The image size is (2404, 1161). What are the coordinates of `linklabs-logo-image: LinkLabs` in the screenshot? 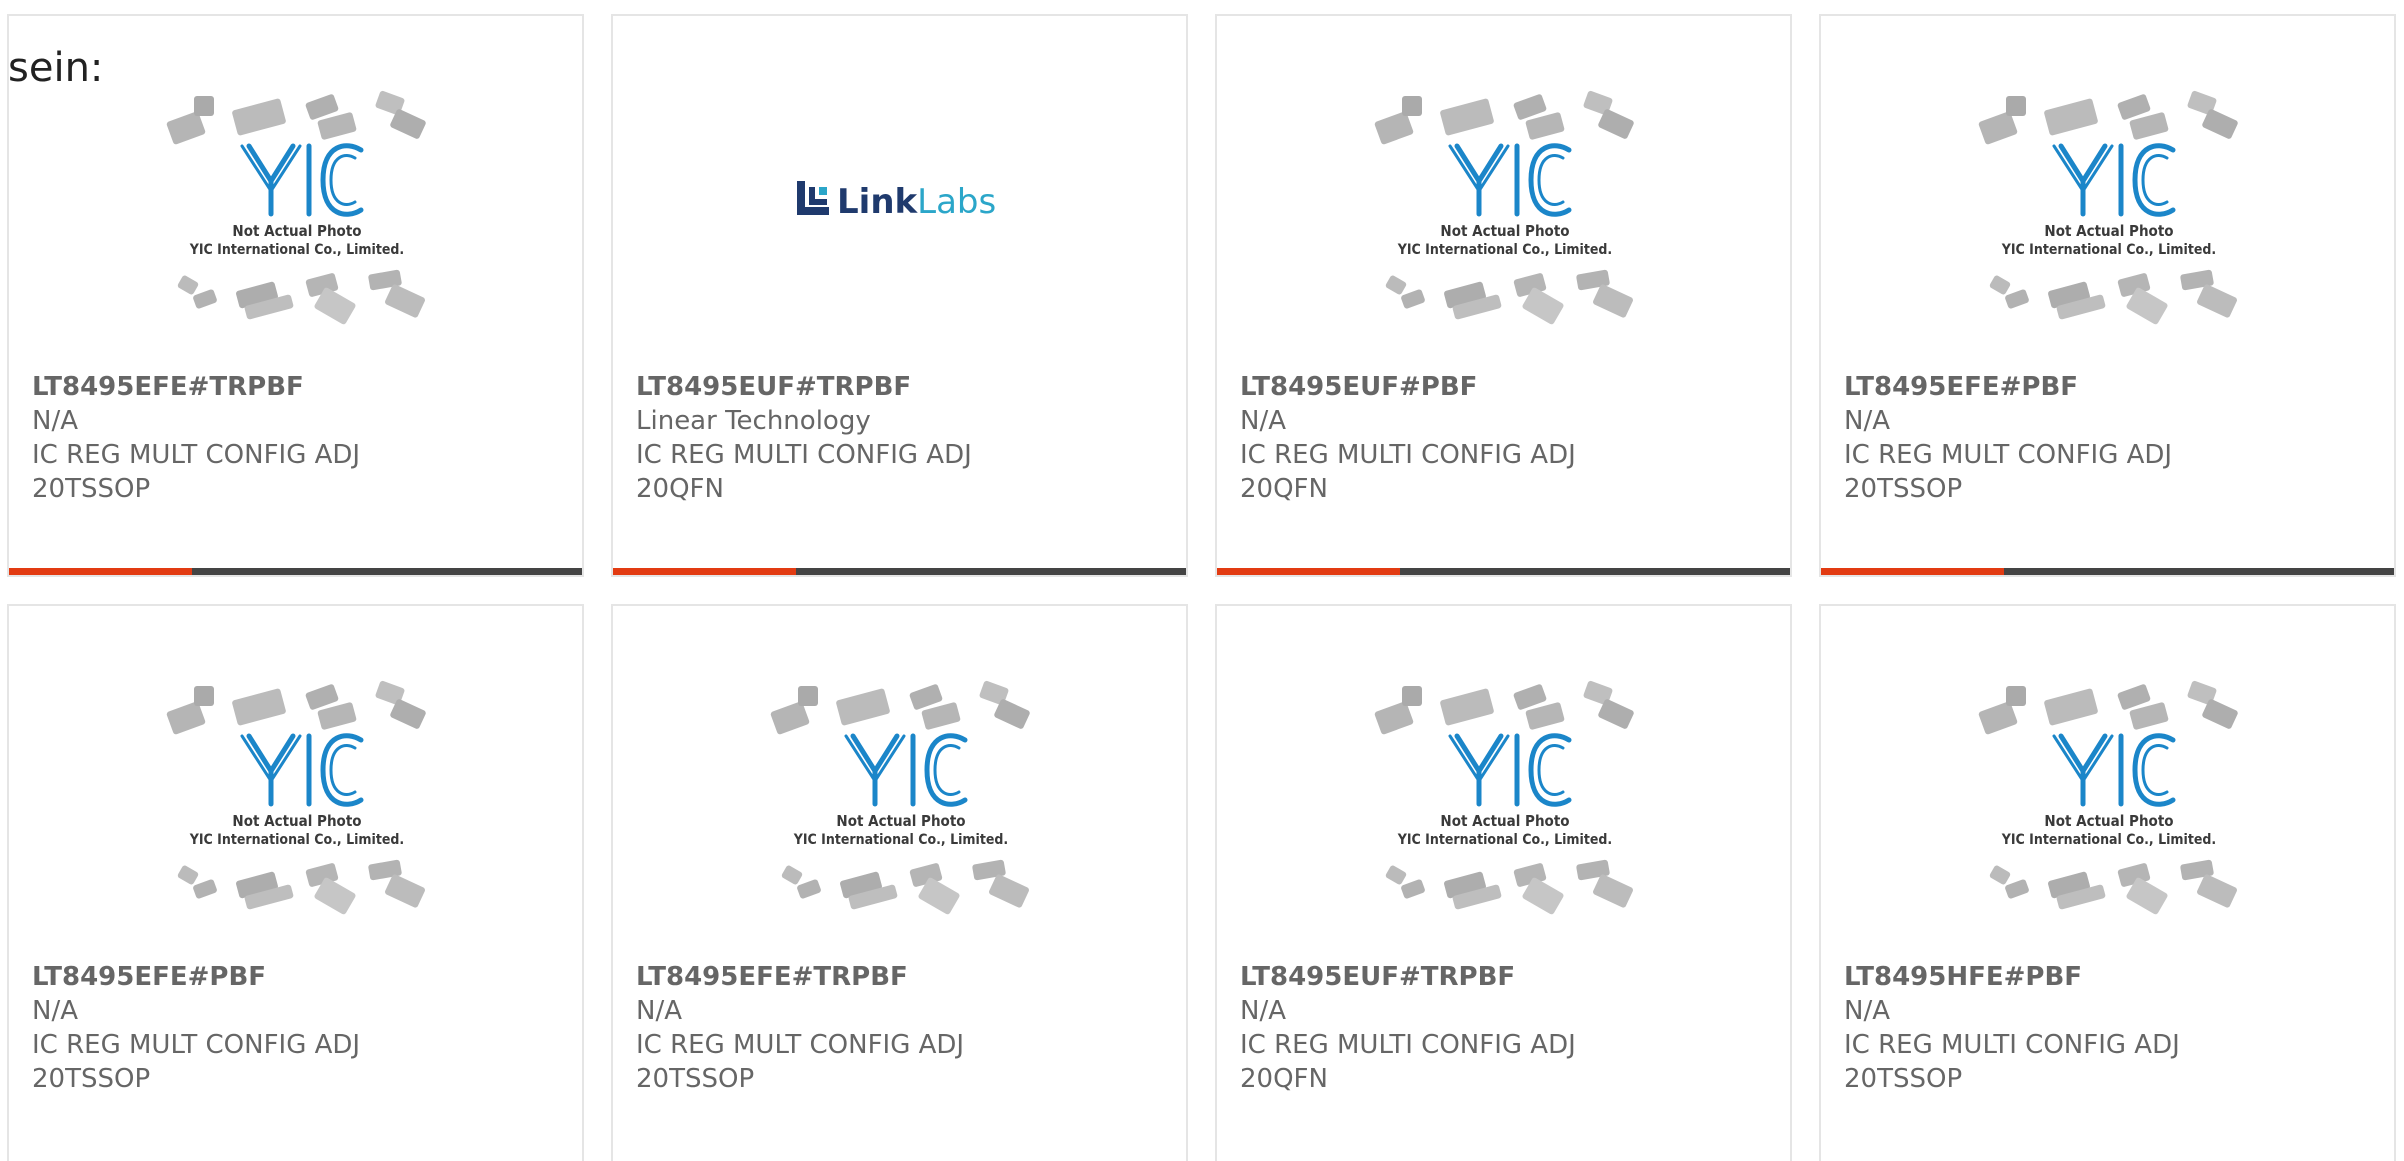 It's located at (899, 226).